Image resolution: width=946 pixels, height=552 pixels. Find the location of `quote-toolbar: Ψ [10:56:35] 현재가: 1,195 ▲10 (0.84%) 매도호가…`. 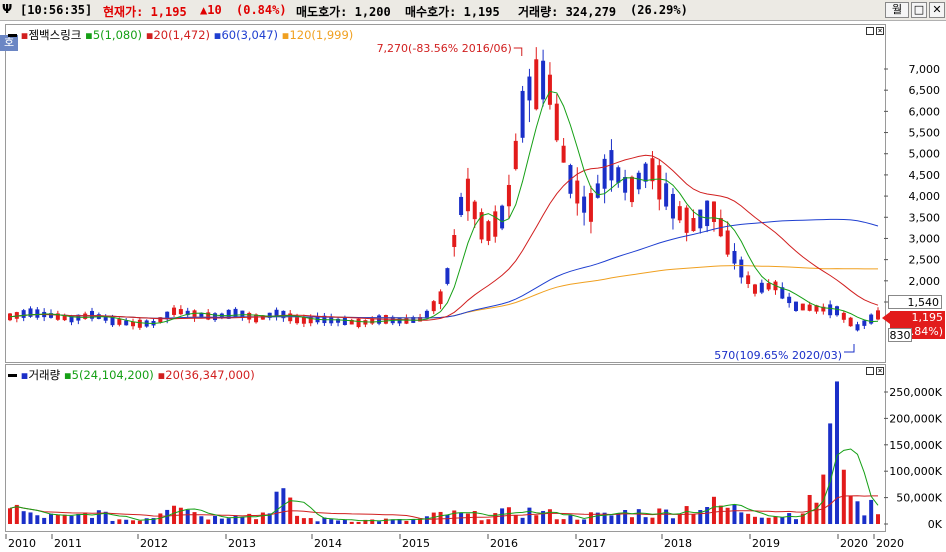

quote-toolbar: Ψ [10:56:35] 현재가: 1,195 ▲10 (0.84%) 매도호가… is located at coordinates (473, 10).